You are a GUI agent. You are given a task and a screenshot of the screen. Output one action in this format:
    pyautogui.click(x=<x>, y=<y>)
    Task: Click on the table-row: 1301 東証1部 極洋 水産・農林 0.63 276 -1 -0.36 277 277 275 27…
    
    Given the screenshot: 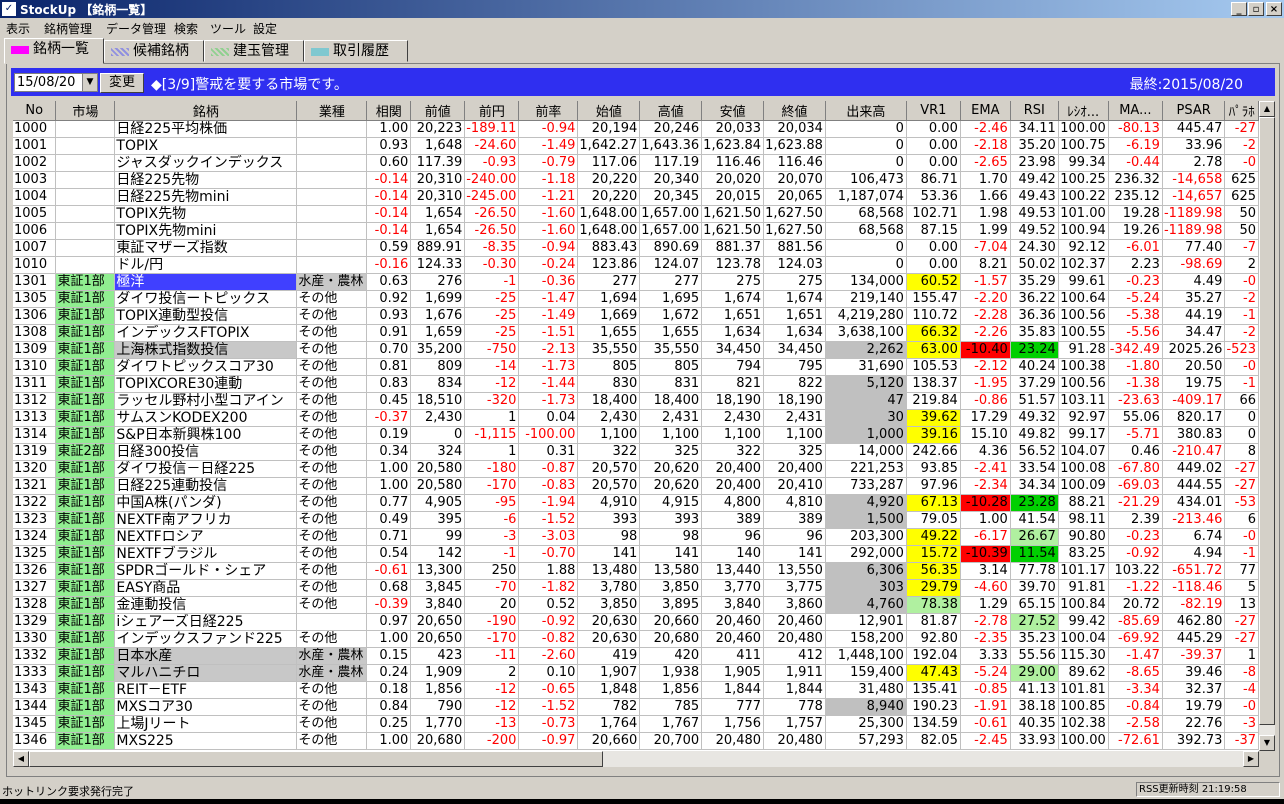 What is the action you would take?
    pyautogui.click(x=636, y=282)
    